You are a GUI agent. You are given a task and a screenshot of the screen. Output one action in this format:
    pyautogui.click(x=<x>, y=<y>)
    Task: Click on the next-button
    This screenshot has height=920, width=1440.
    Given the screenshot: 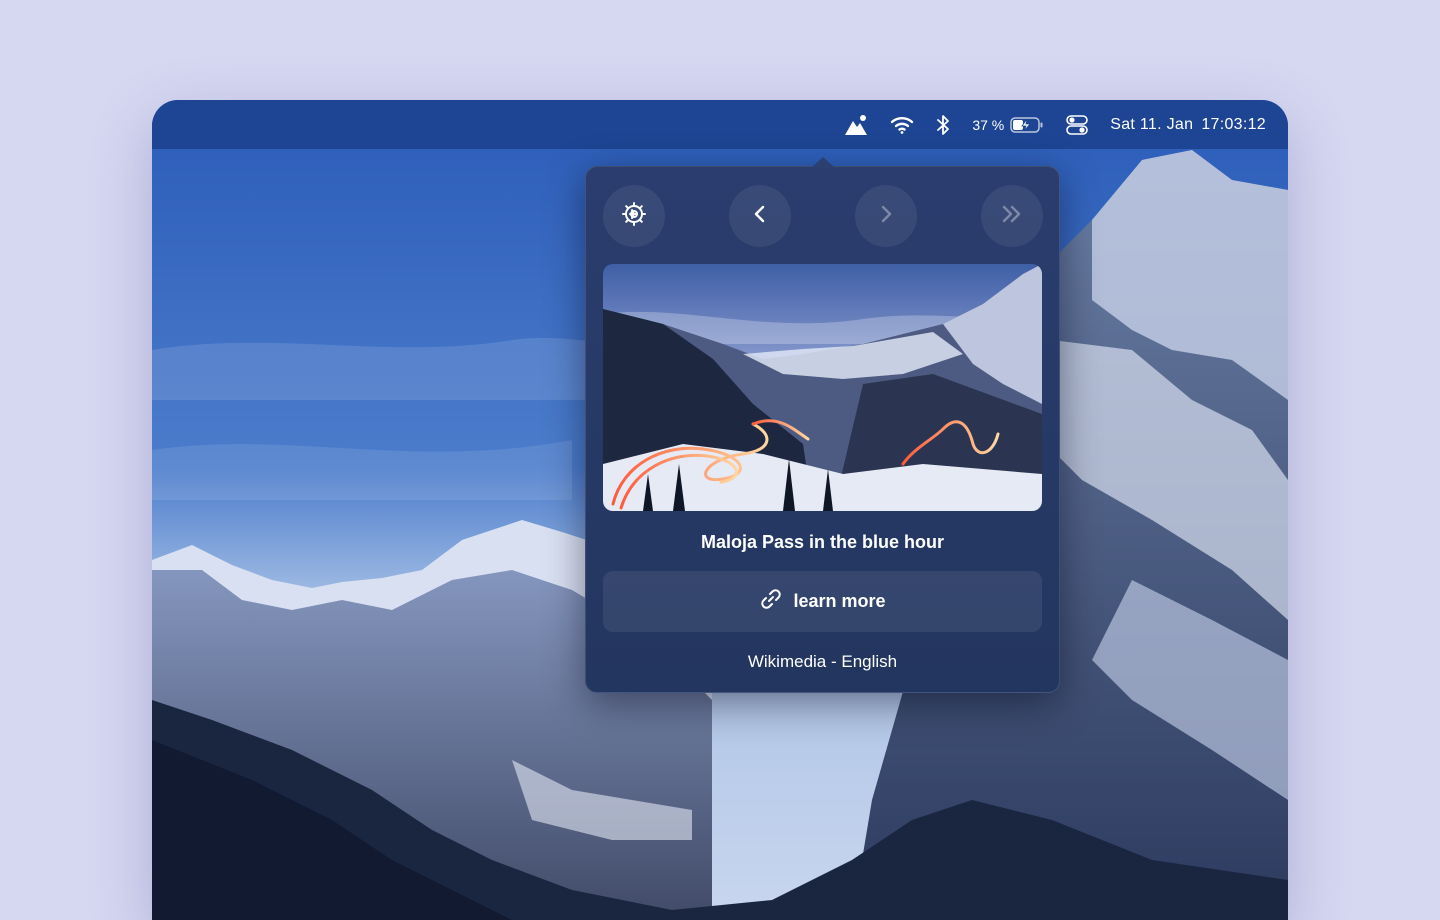 What is the action you would take?
    pyautogui.click(x=886, y=216)
    